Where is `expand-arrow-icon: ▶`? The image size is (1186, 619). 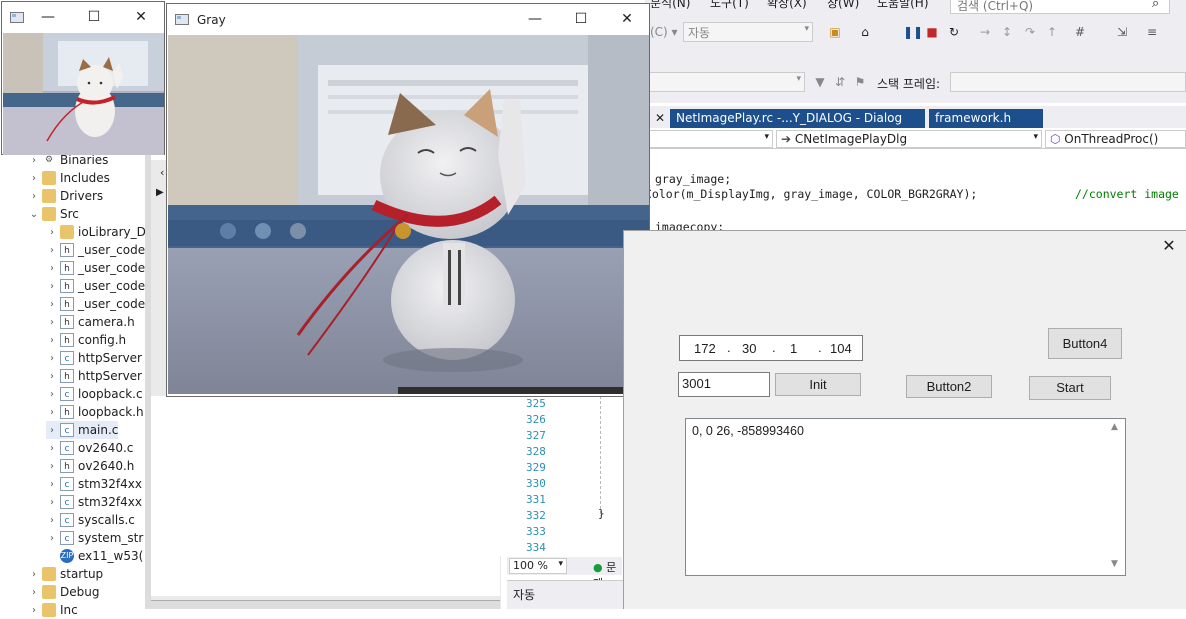
expand-arrow-icon: ▶ is located at coordinates (160, 192).